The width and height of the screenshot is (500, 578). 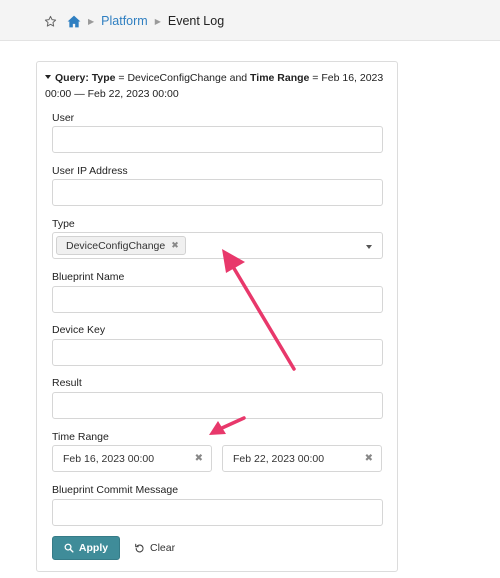 I want to click on commit-message-label: Blueprint Commit Message, so click(x=115, y=490).